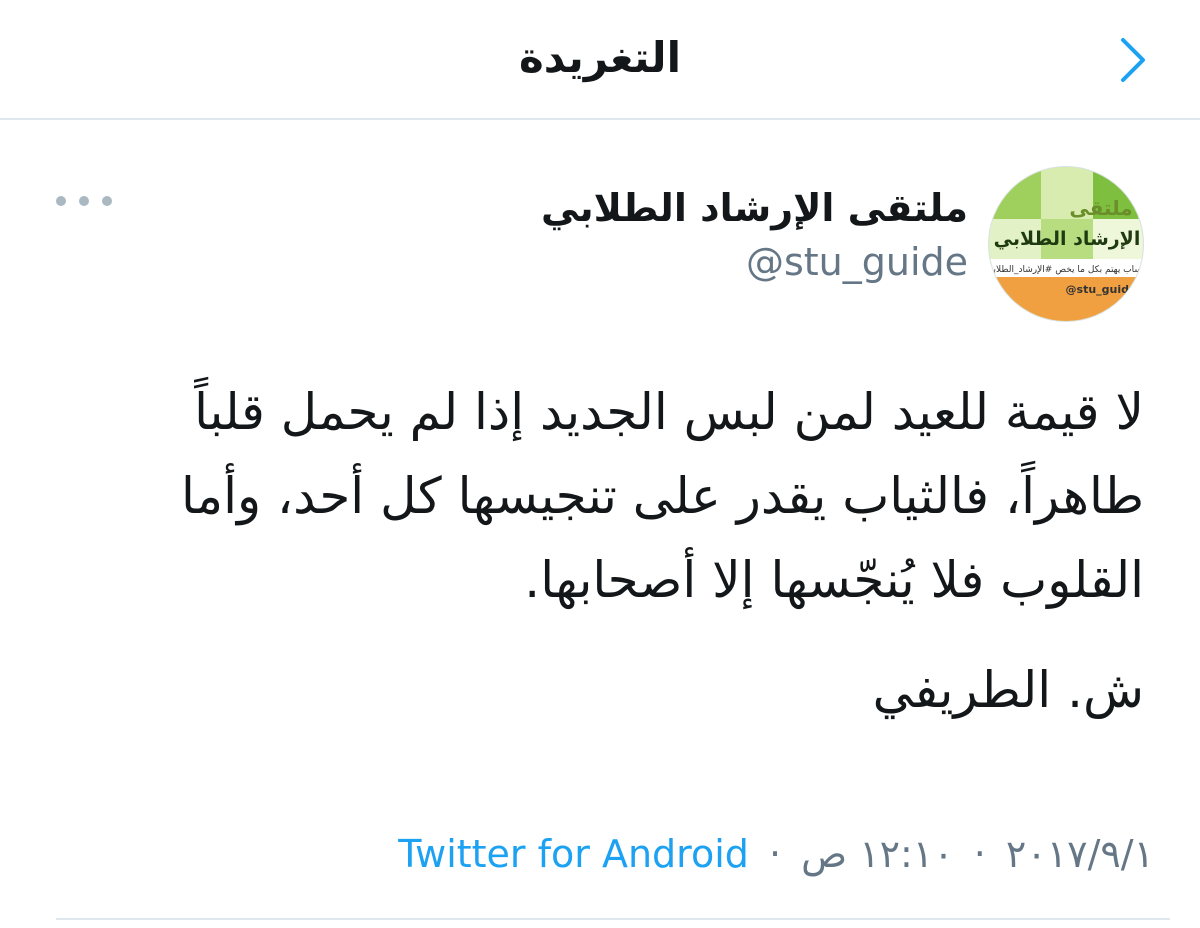  Describe the element at coordinates (857, 262) in the screenshot. I see `author-username: @stu_guide` at that location.